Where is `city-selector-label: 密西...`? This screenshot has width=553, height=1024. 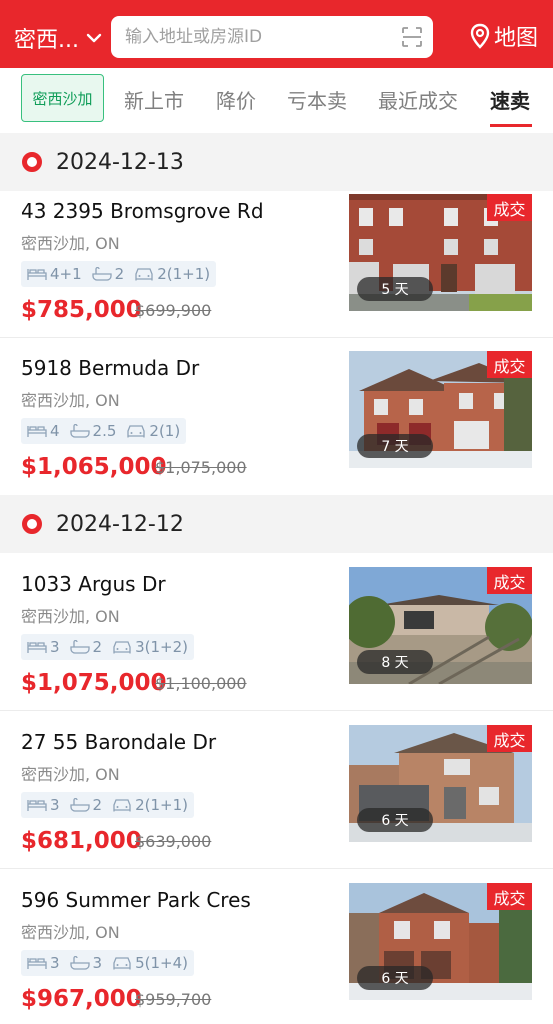
city-selector-label: 密西... is located at coordinates (46, 40).